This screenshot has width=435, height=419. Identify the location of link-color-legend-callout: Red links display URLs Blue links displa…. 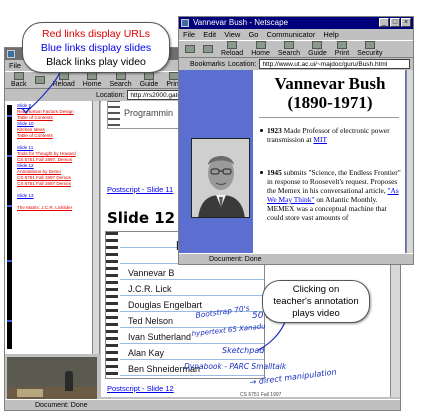
(96, 47).